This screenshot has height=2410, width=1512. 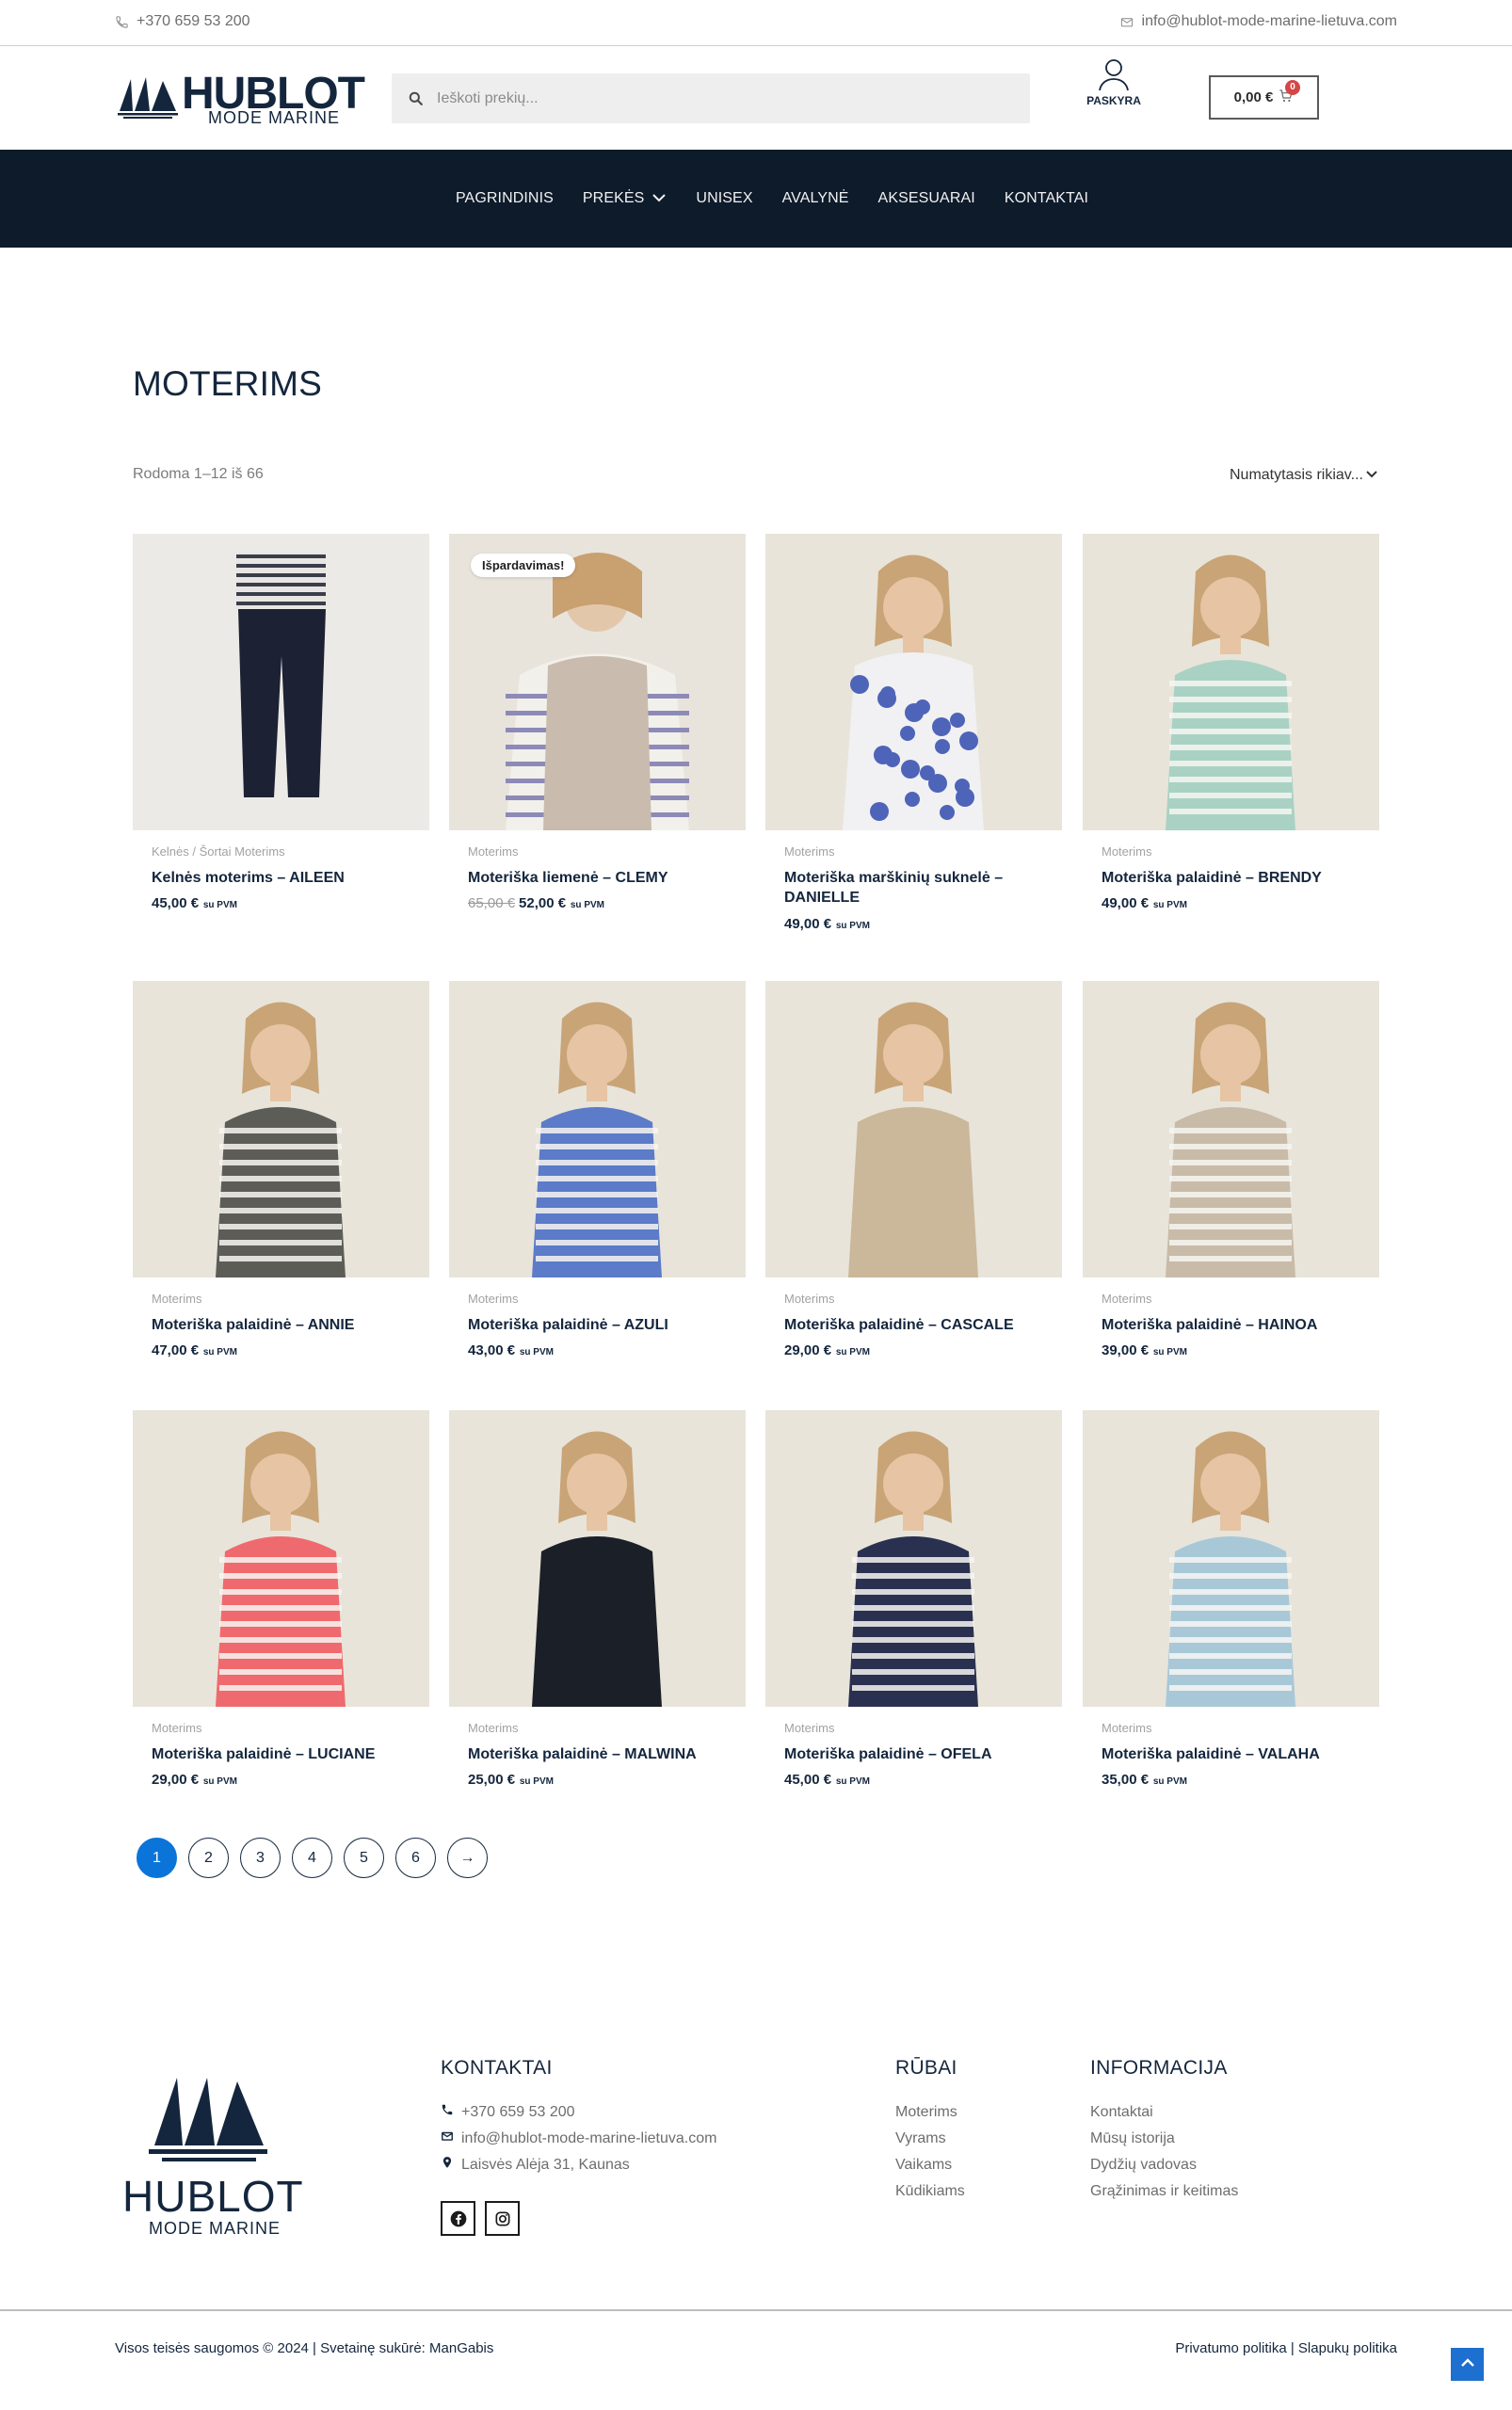 What do you see at coordinates (1164, 2139) in the screenshot?
I see `footer-link-istorija: Mūsų istorija` at bounding box center [1164, 2139].